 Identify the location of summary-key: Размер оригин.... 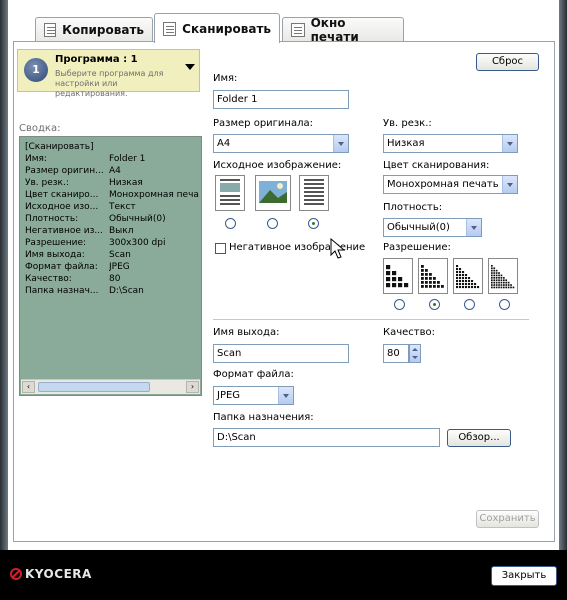
(64, 171).